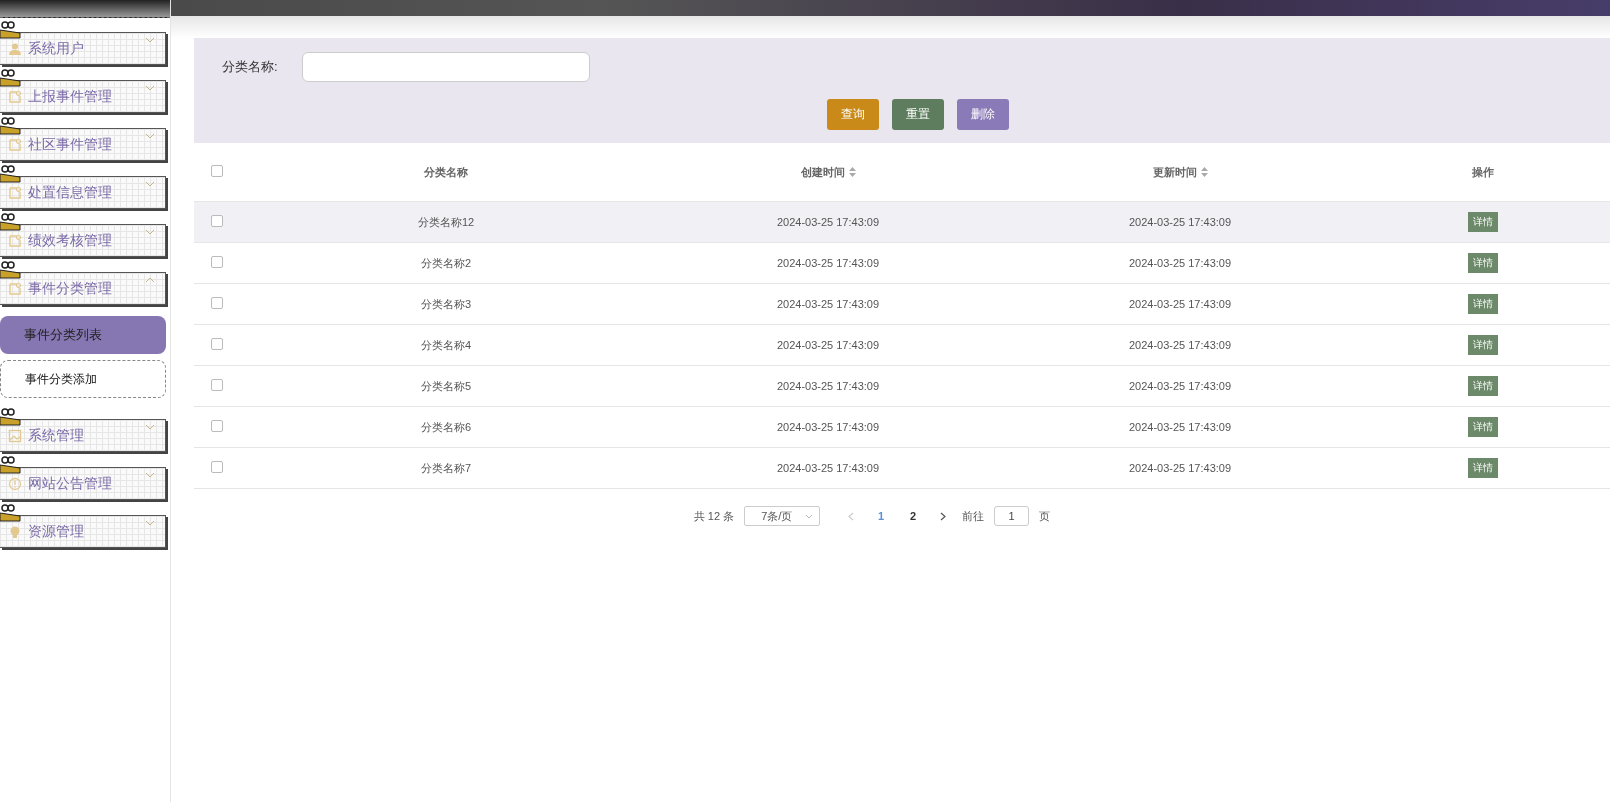 The height and width of the screenshot is (802, 1610). What do you see at coordinates (83, 483) in the screenshot?
I see `menu-item: 网站公告管理` at bounding box center [83, 483].